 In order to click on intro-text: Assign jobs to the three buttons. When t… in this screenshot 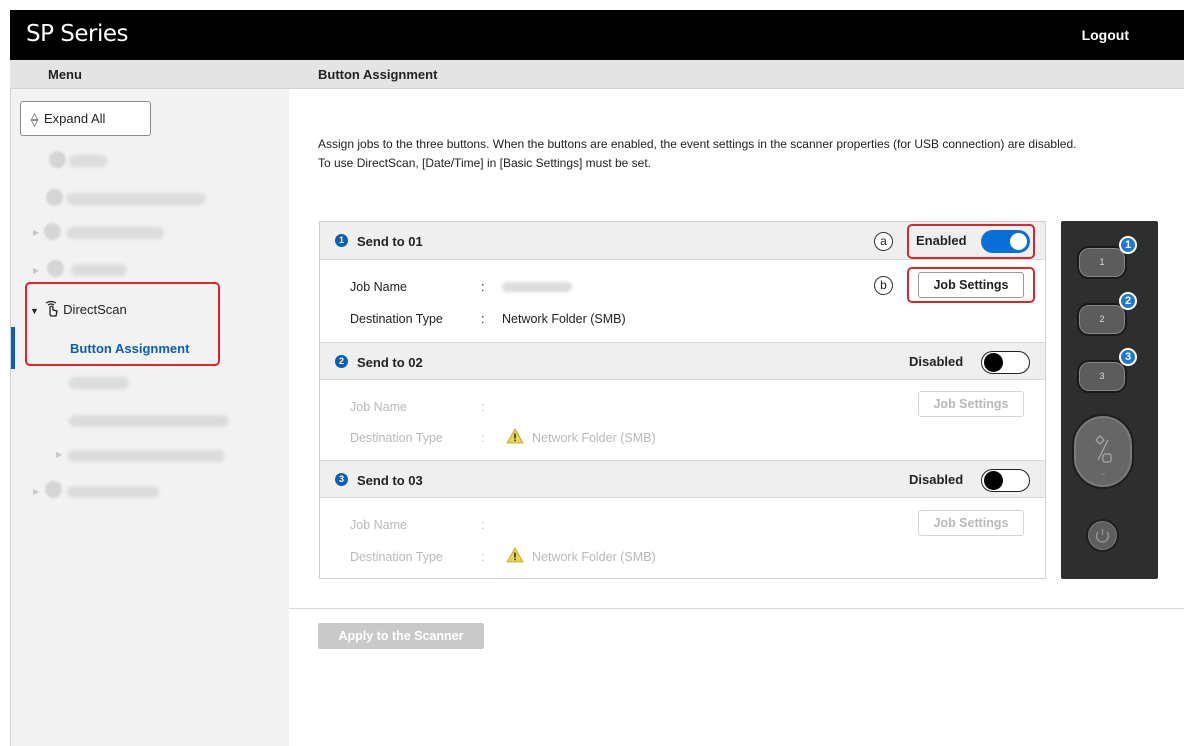, I will do `click(748, 154)`.